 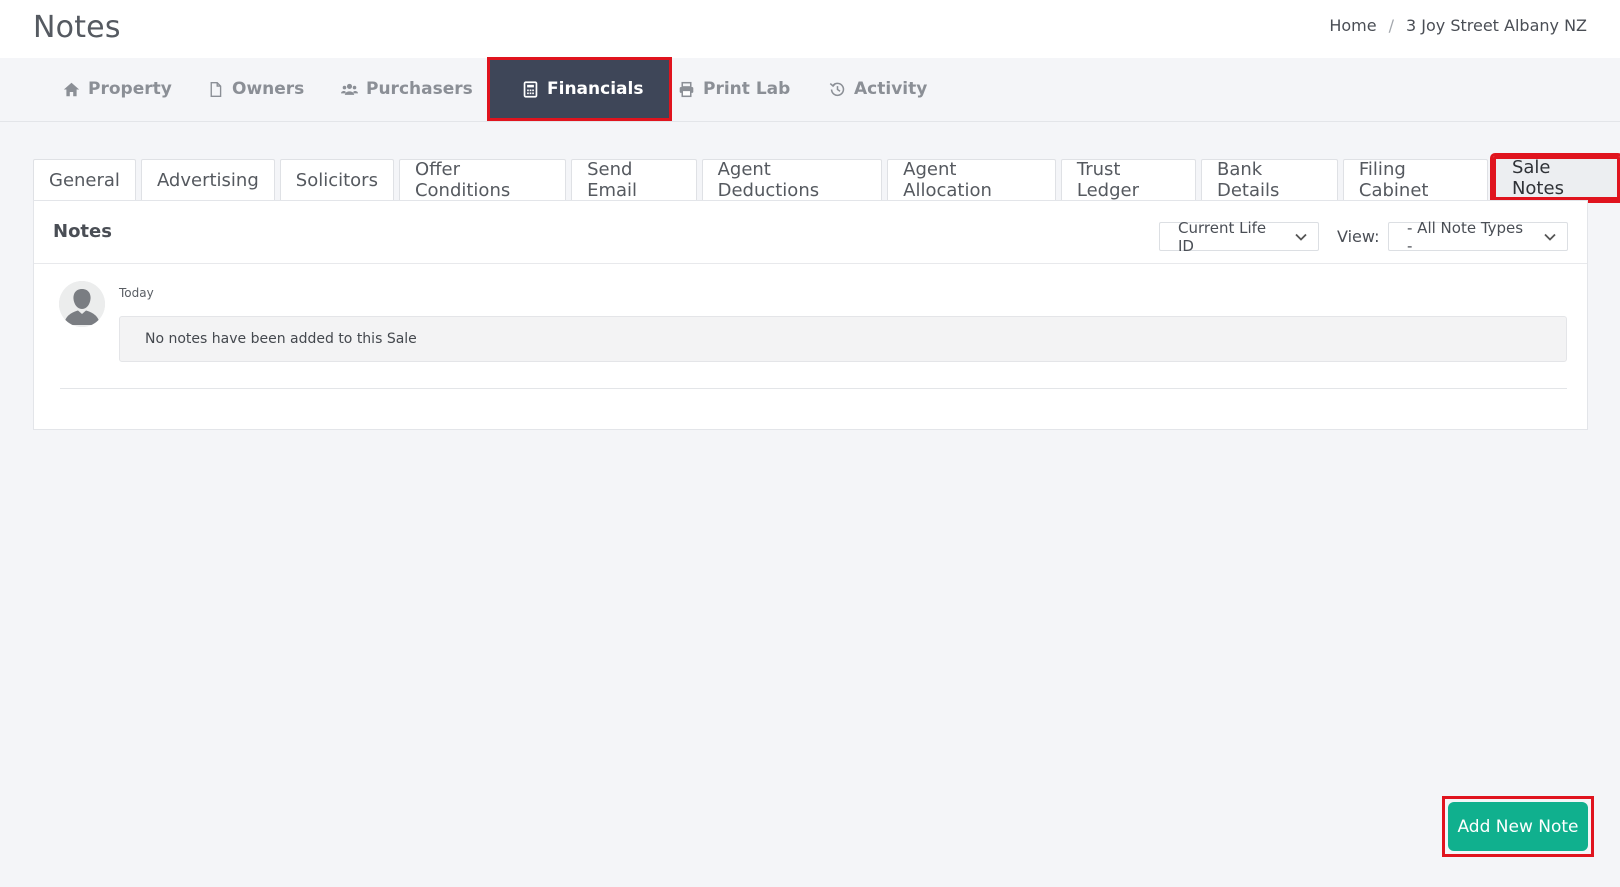 What do you see at coordinates (71, 89) in the screenshot?
I see `home-icon` at bounding box center [71, 89].